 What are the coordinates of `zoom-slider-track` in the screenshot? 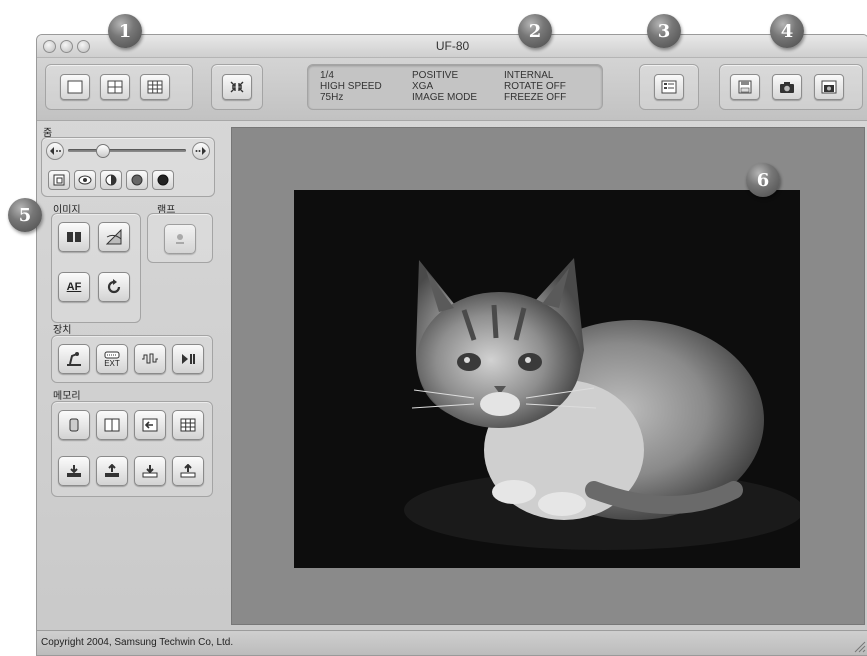 It's located at (127, 150).